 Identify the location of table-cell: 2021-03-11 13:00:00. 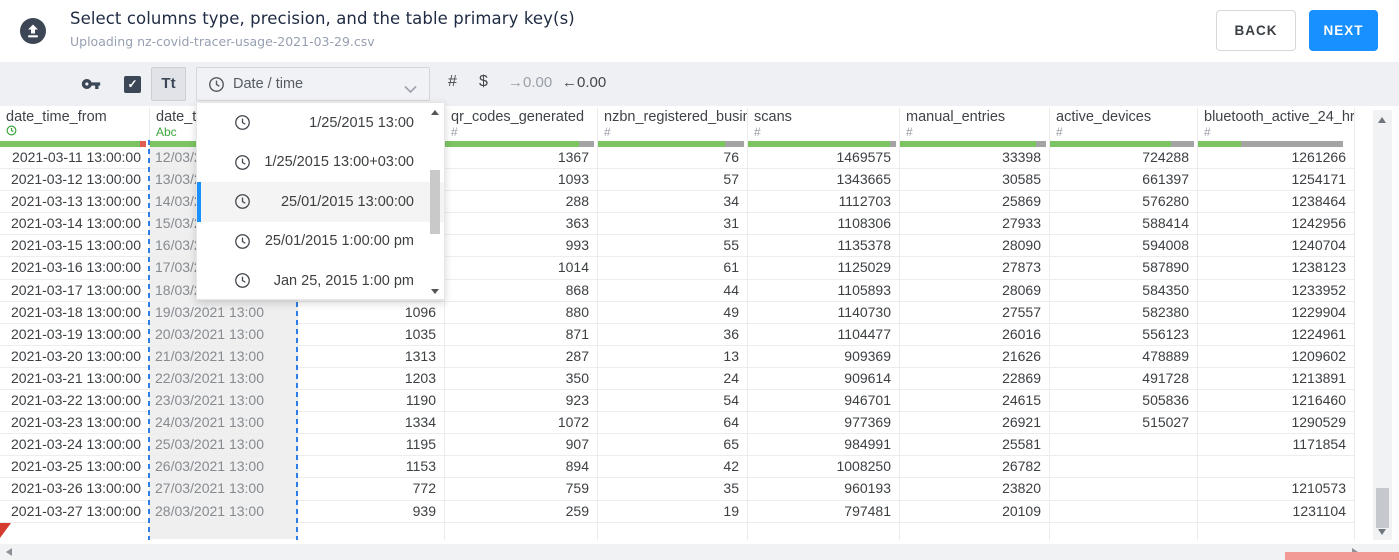
(74, 158).